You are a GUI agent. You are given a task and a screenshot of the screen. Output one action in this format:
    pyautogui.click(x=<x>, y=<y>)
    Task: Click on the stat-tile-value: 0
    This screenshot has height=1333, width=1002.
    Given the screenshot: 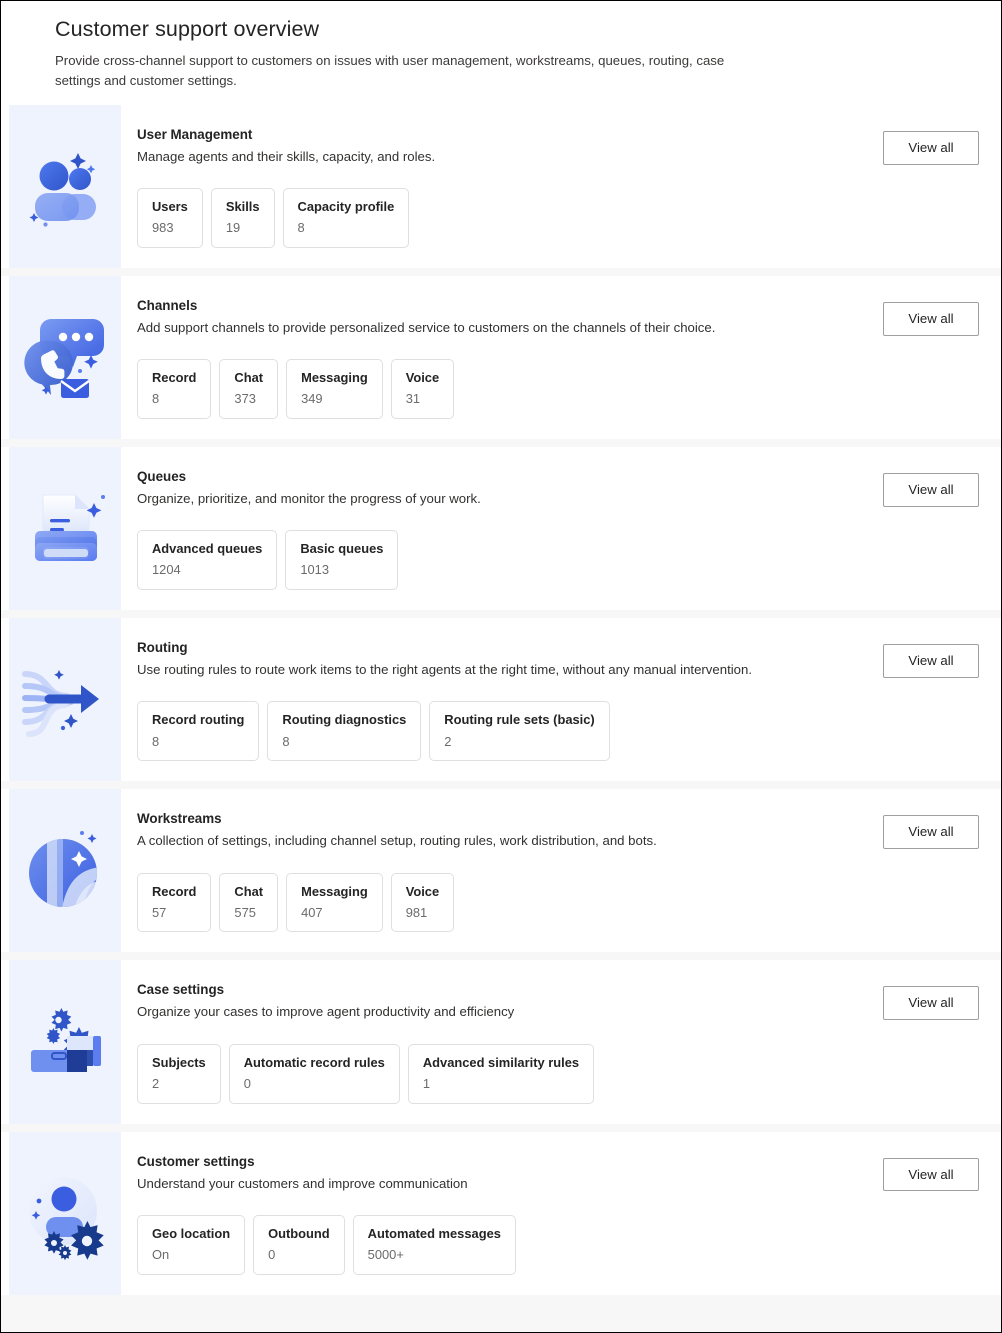 What is the action you would take?
    pyautogui.click(x=272, y=1254)
    